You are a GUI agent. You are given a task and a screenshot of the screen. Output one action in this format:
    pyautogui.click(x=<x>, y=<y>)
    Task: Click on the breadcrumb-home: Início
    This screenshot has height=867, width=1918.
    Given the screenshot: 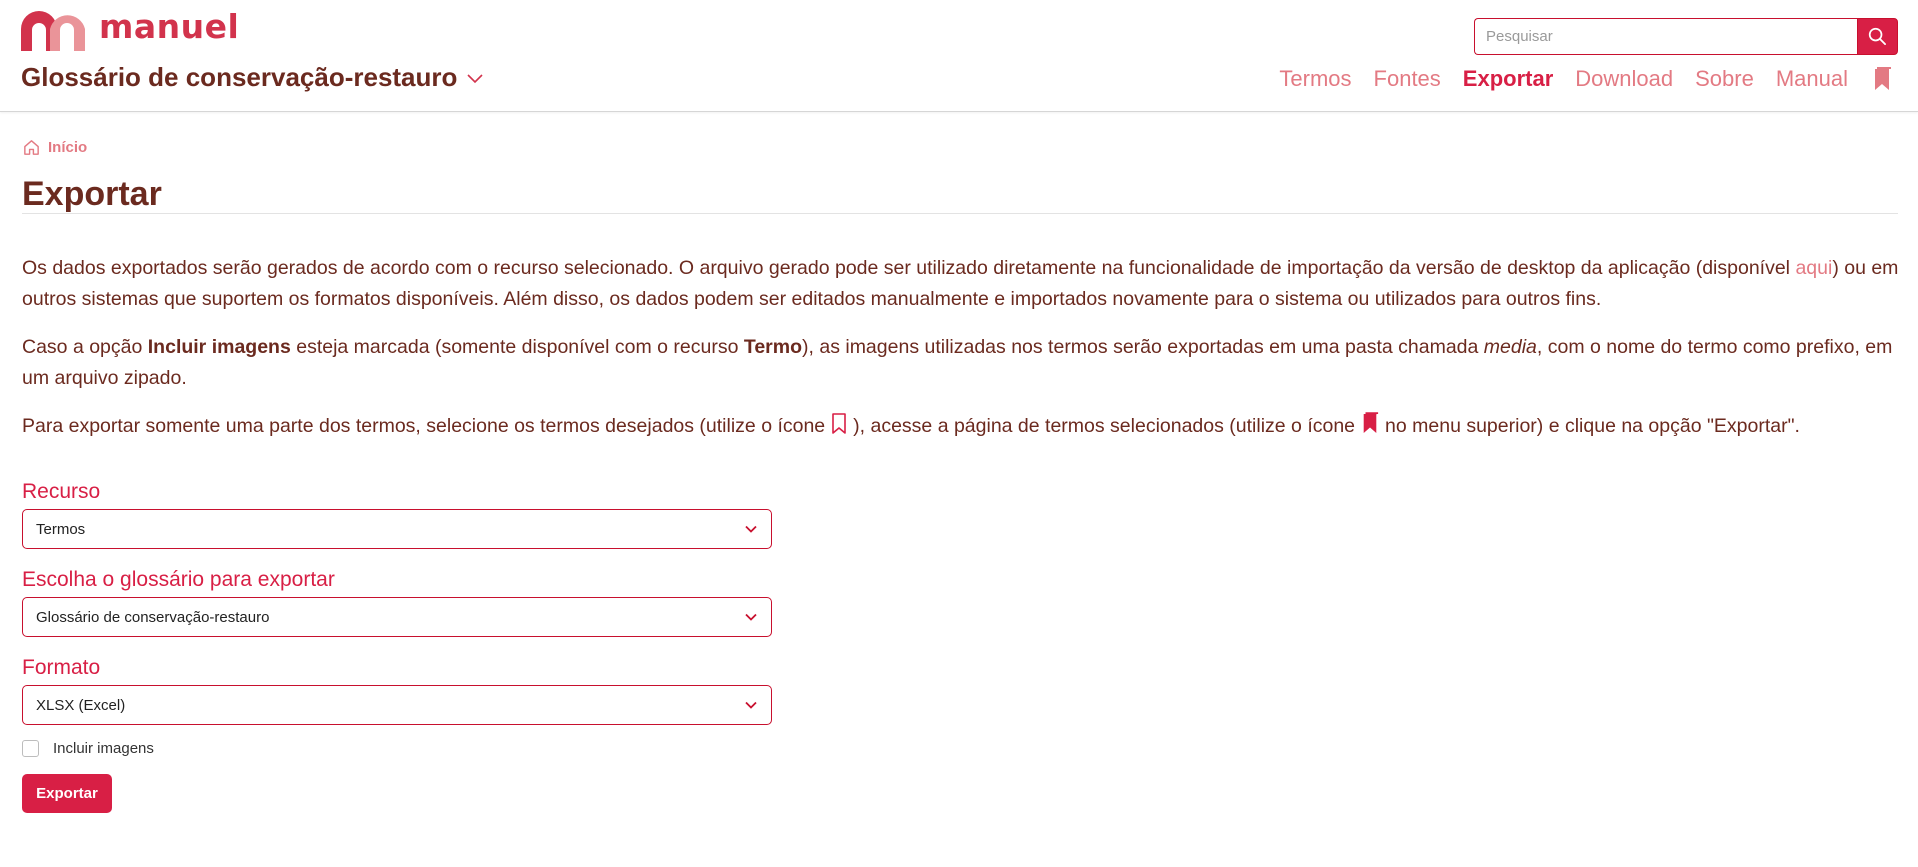 What is the action you would take?
    pyautogui.click(x=67, y=147)
    